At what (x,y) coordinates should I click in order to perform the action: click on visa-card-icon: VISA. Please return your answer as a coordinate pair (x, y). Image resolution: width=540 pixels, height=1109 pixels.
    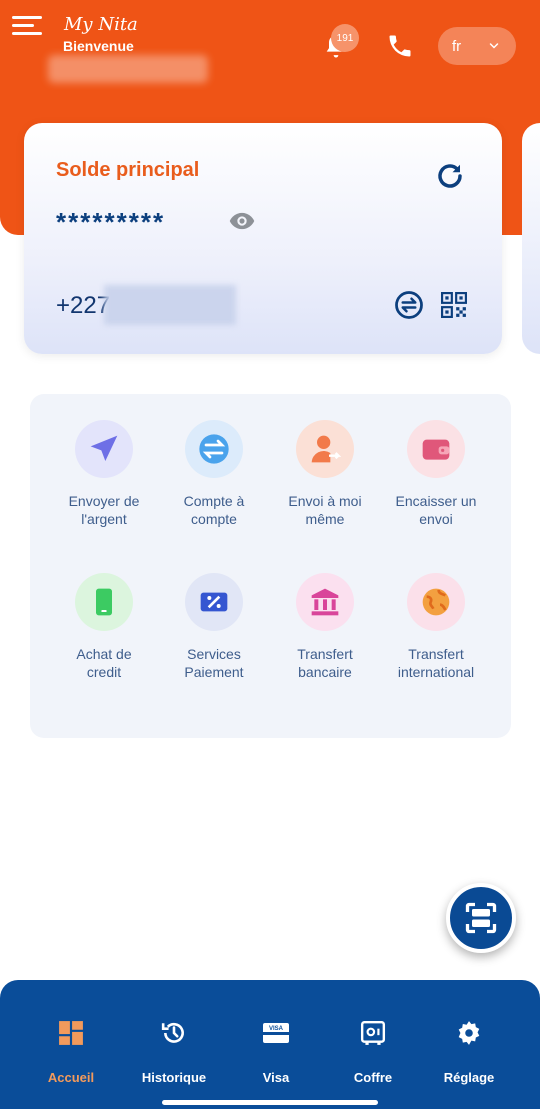
    Looking at the image, I should click on (276, 1033).